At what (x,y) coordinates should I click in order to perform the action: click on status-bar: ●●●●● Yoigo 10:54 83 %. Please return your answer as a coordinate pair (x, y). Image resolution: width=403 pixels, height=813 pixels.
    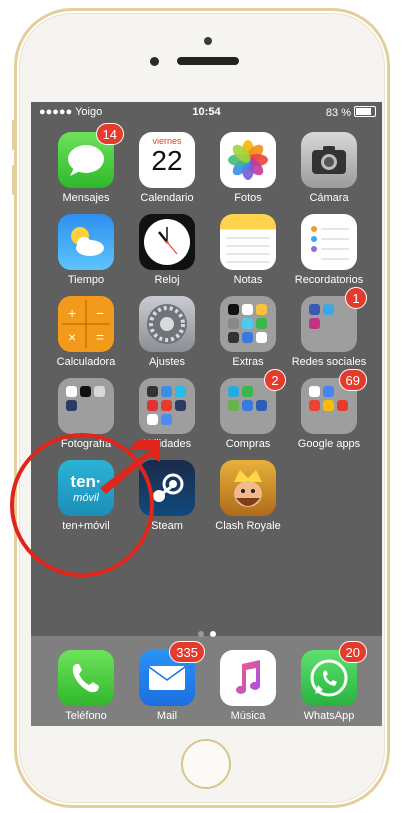
    Looking at the image, I should click on (206, 113).